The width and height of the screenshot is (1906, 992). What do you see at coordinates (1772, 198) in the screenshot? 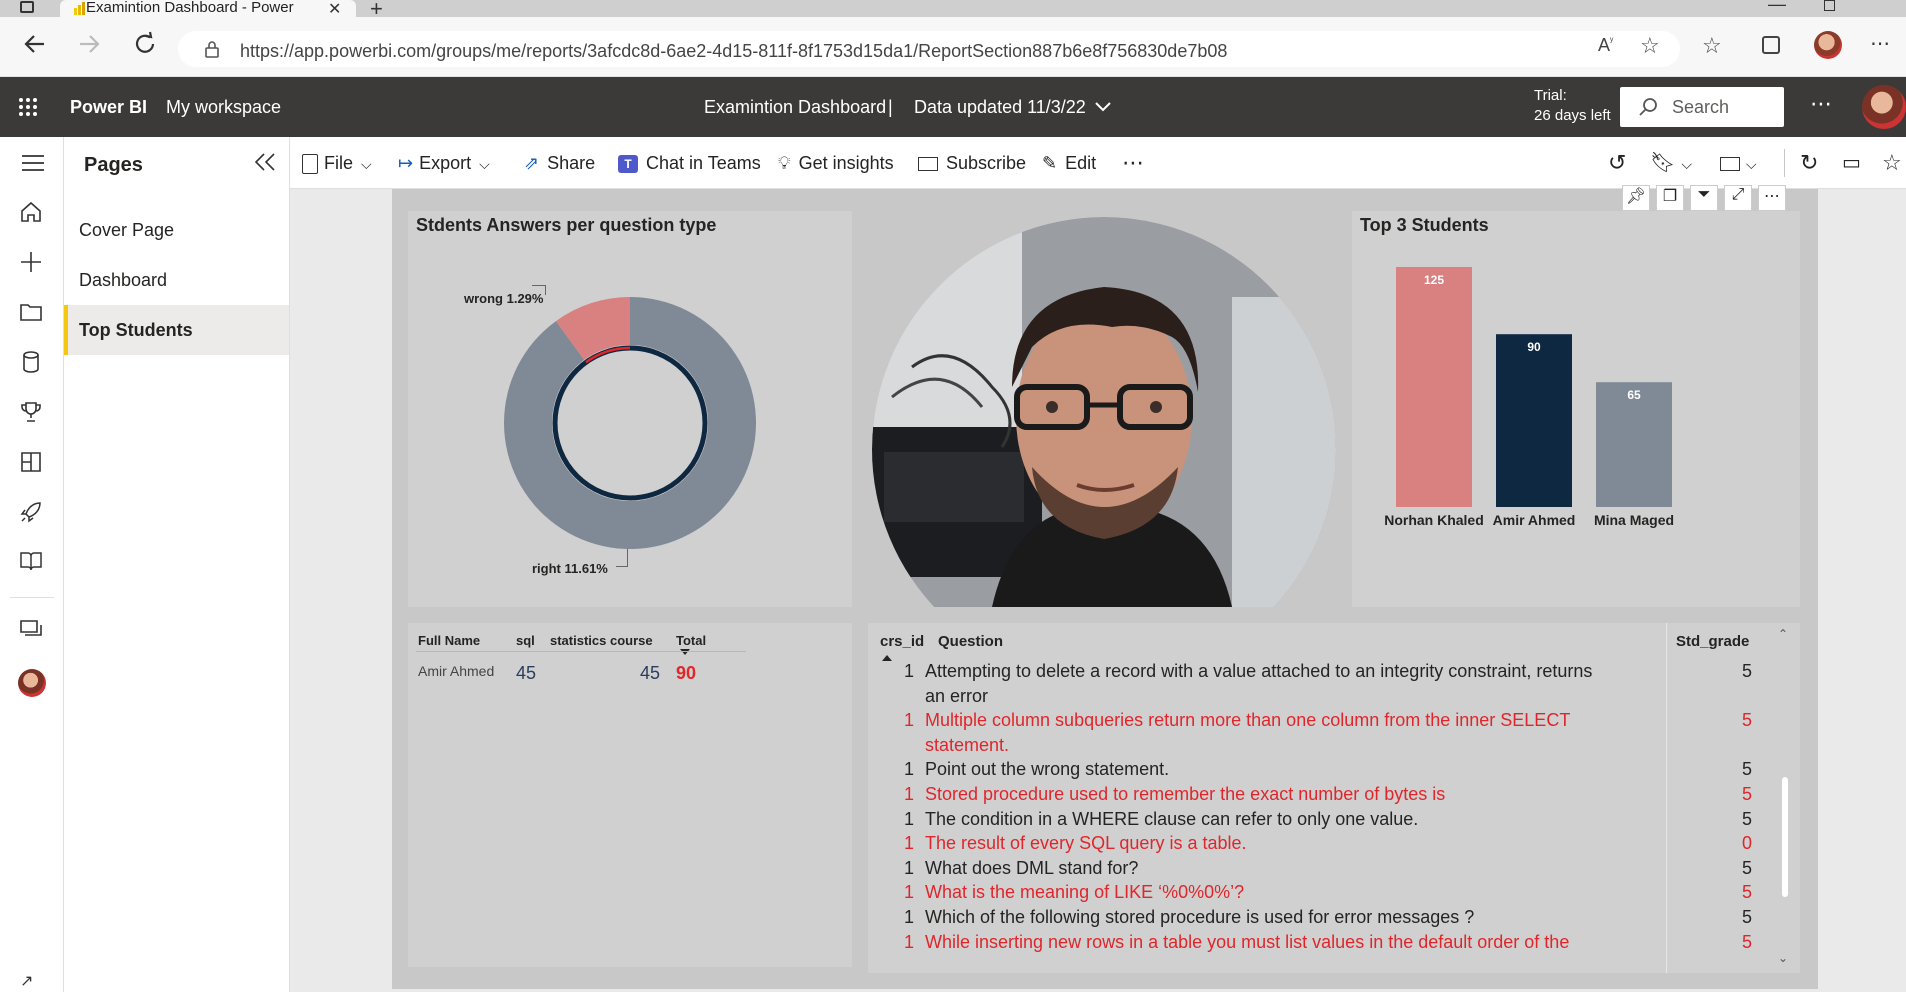
I see `more-visual-options-icon: ⋯` at bounding box center [1772, 198].